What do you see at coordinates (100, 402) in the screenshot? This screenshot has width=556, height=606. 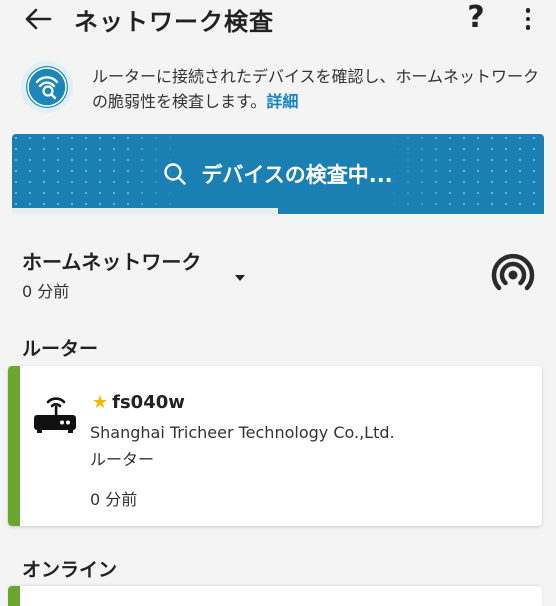 I see `favorite-star-icon: ★` at bounding box center [100, 402].